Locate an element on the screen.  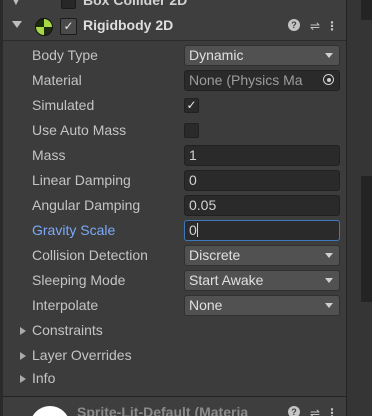
component-enable-checkbox is located at coordinates (68, 4).